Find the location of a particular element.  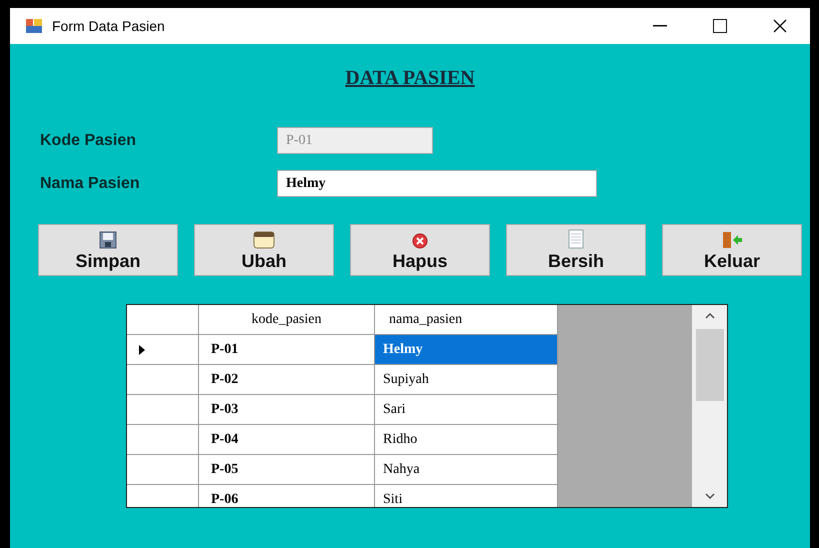

app-icon is located at coordinates (34, 26).